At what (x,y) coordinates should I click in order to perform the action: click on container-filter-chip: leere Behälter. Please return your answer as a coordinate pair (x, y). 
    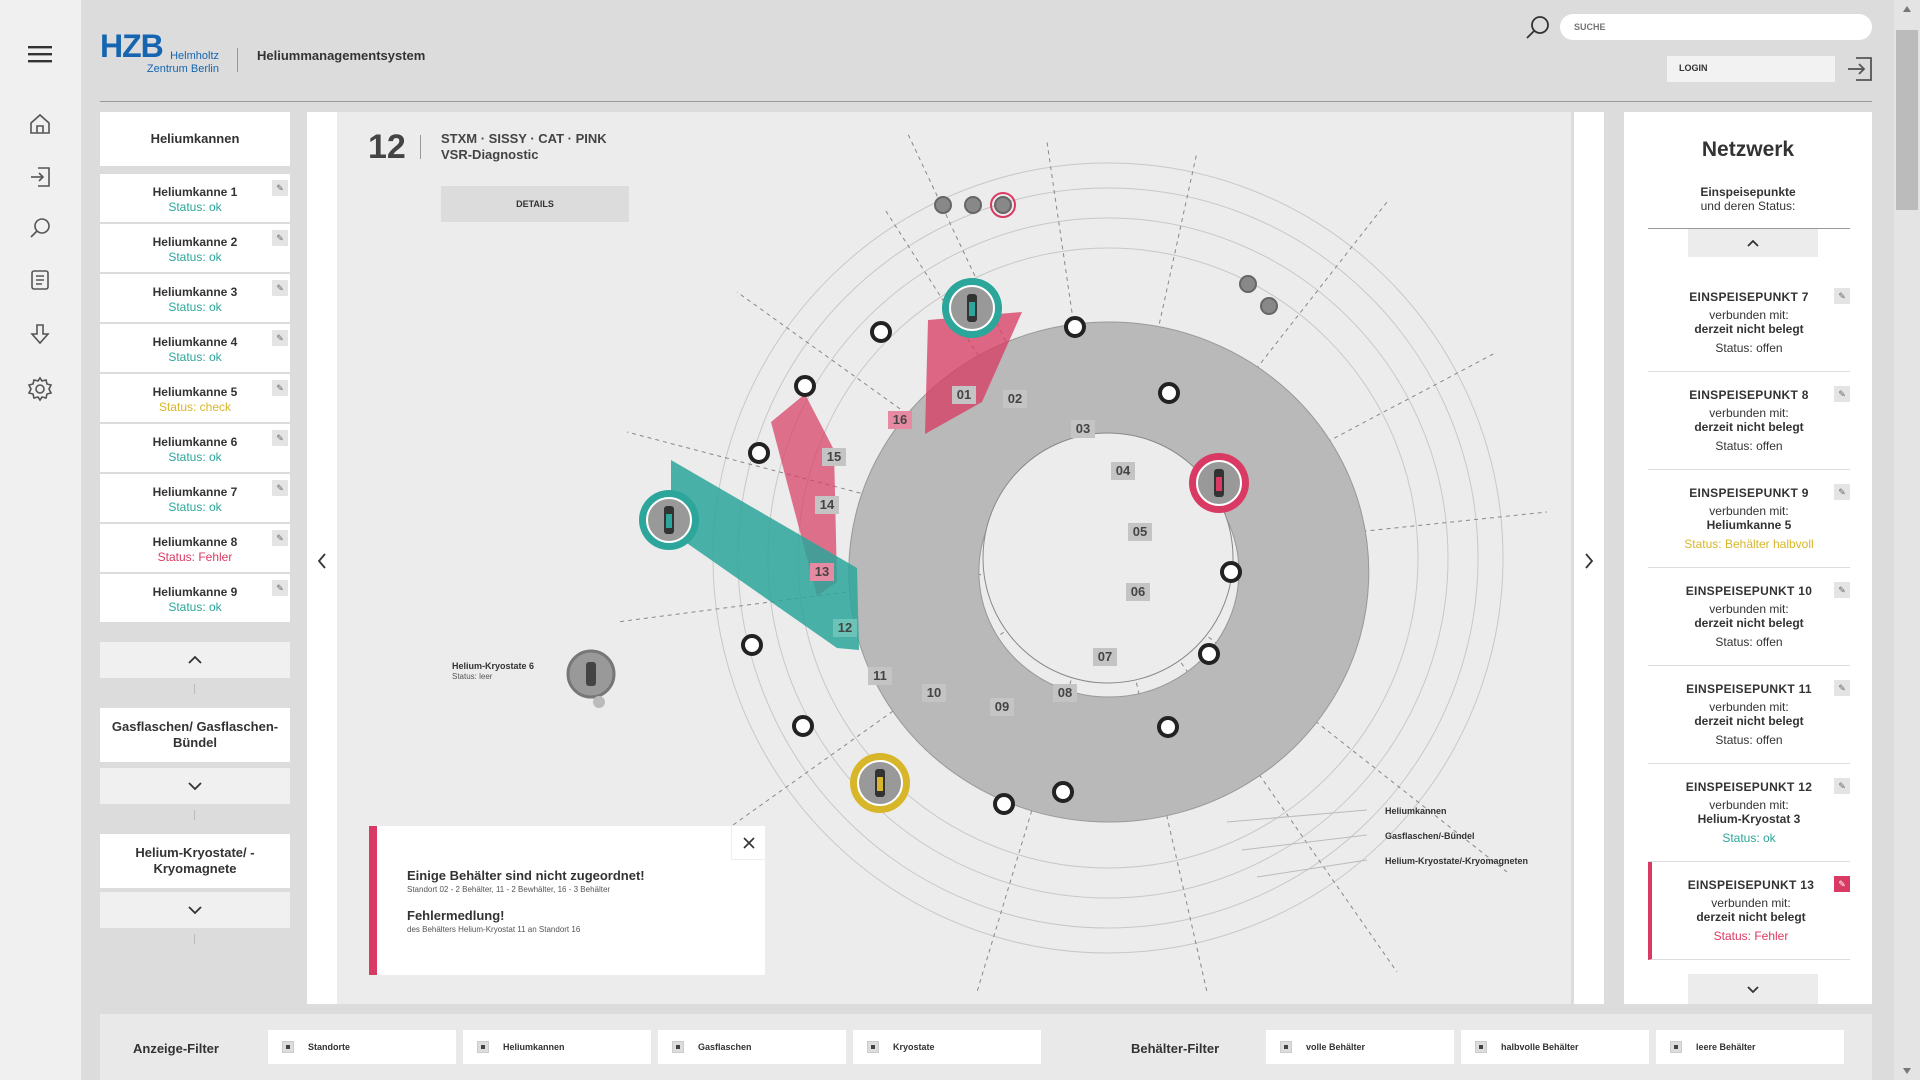
    Looking at the image, I should click on (1750, 1047).